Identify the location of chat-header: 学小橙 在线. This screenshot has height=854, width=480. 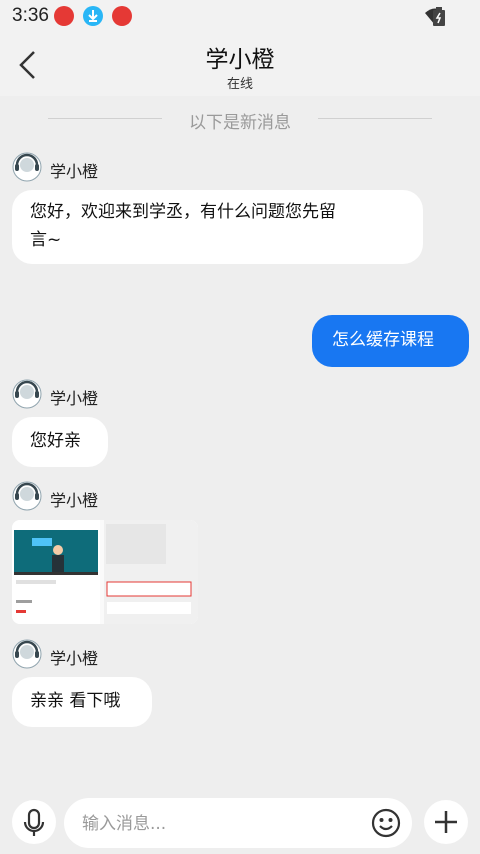
(240, 65).